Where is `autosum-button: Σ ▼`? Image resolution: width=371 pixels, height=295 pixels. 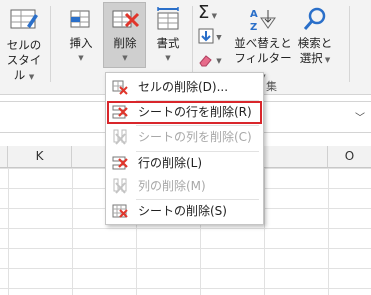
autosum-button: Σ ▼ is located at coordinates (213, 14).